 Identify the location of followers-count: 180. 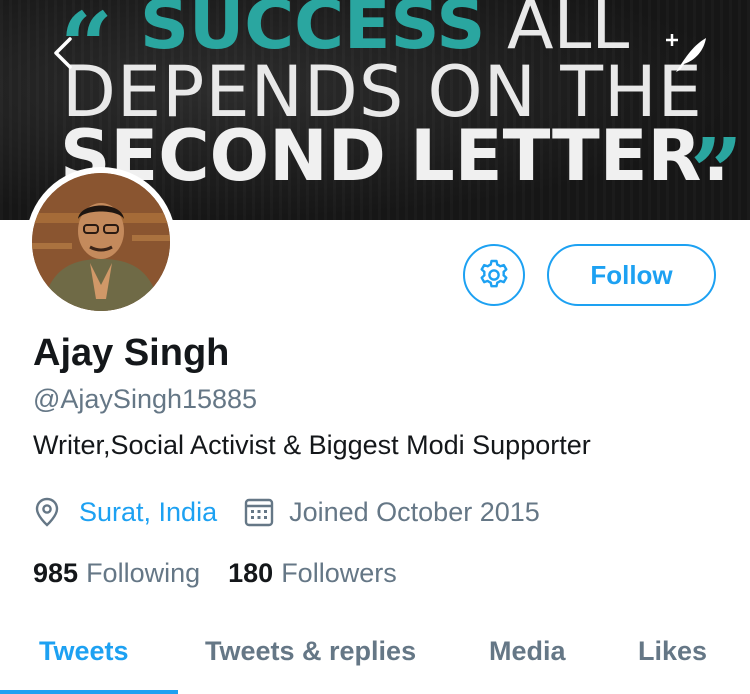
(250, 573).